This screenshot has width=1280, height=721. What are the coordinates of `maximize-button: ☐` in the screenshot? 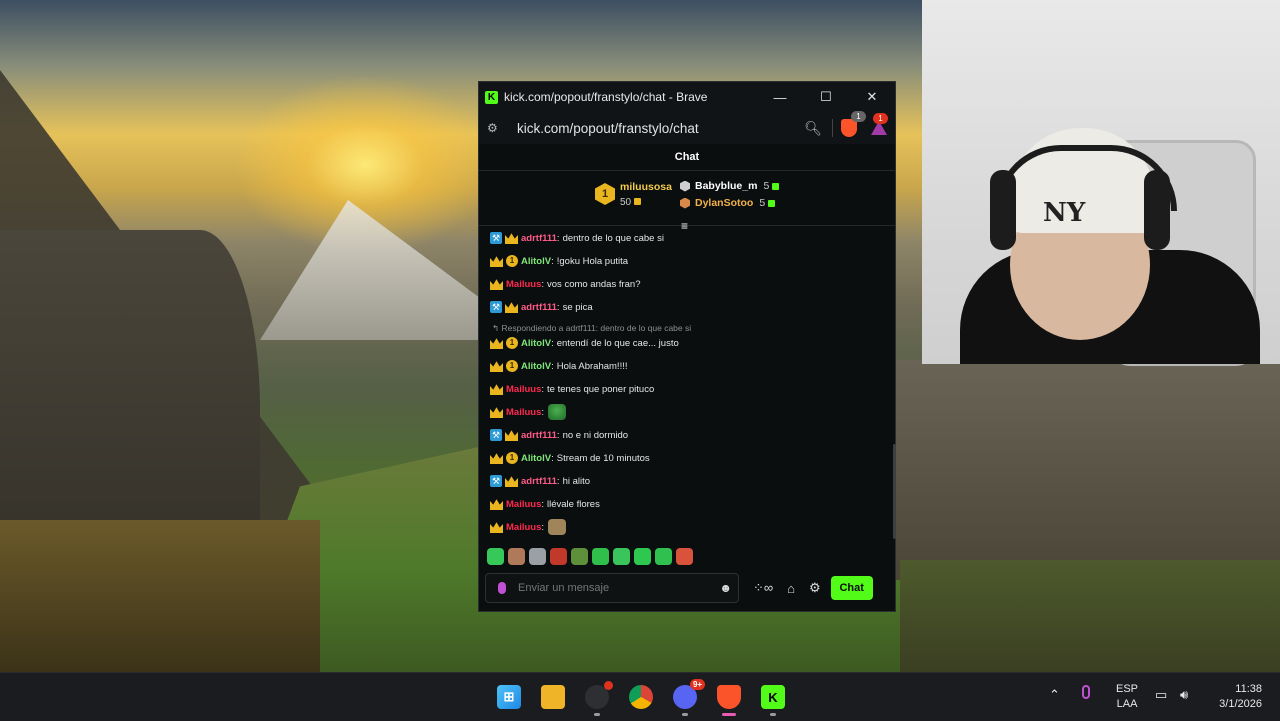 It's located at (826, 97).